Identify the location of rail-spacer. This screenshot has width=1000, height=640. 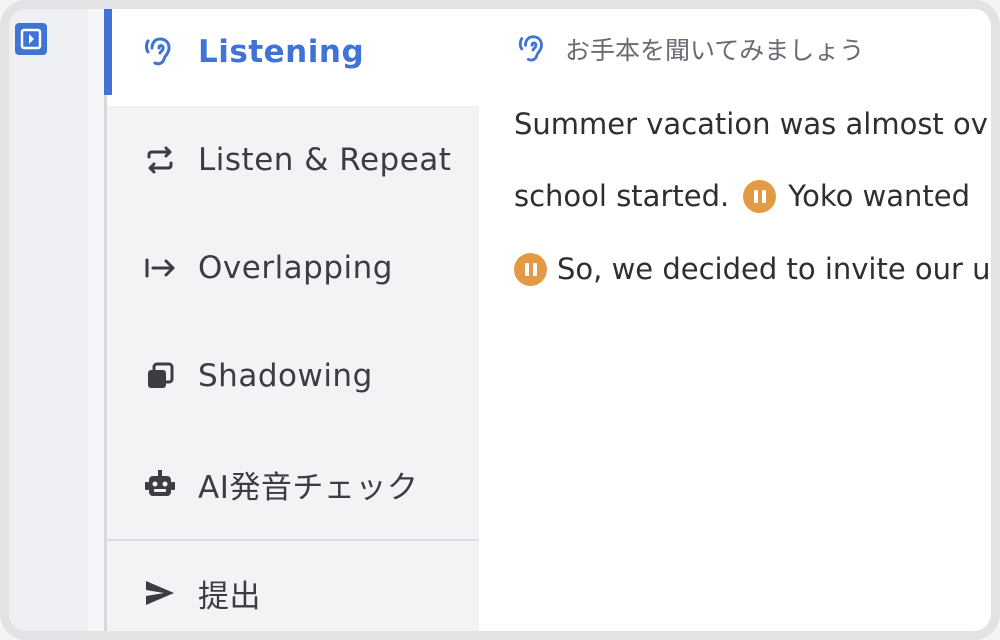
(96, 320).